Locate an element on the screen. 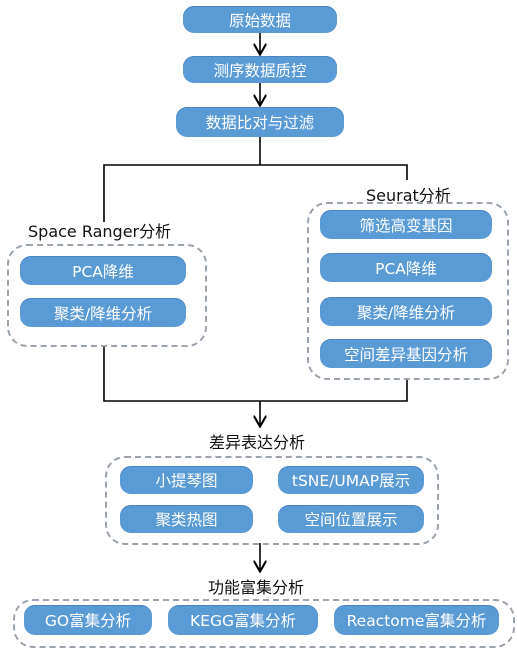 The image size is (517, 652). violin-plot-node: 小提琴图 is located at coordinates (186, 480).